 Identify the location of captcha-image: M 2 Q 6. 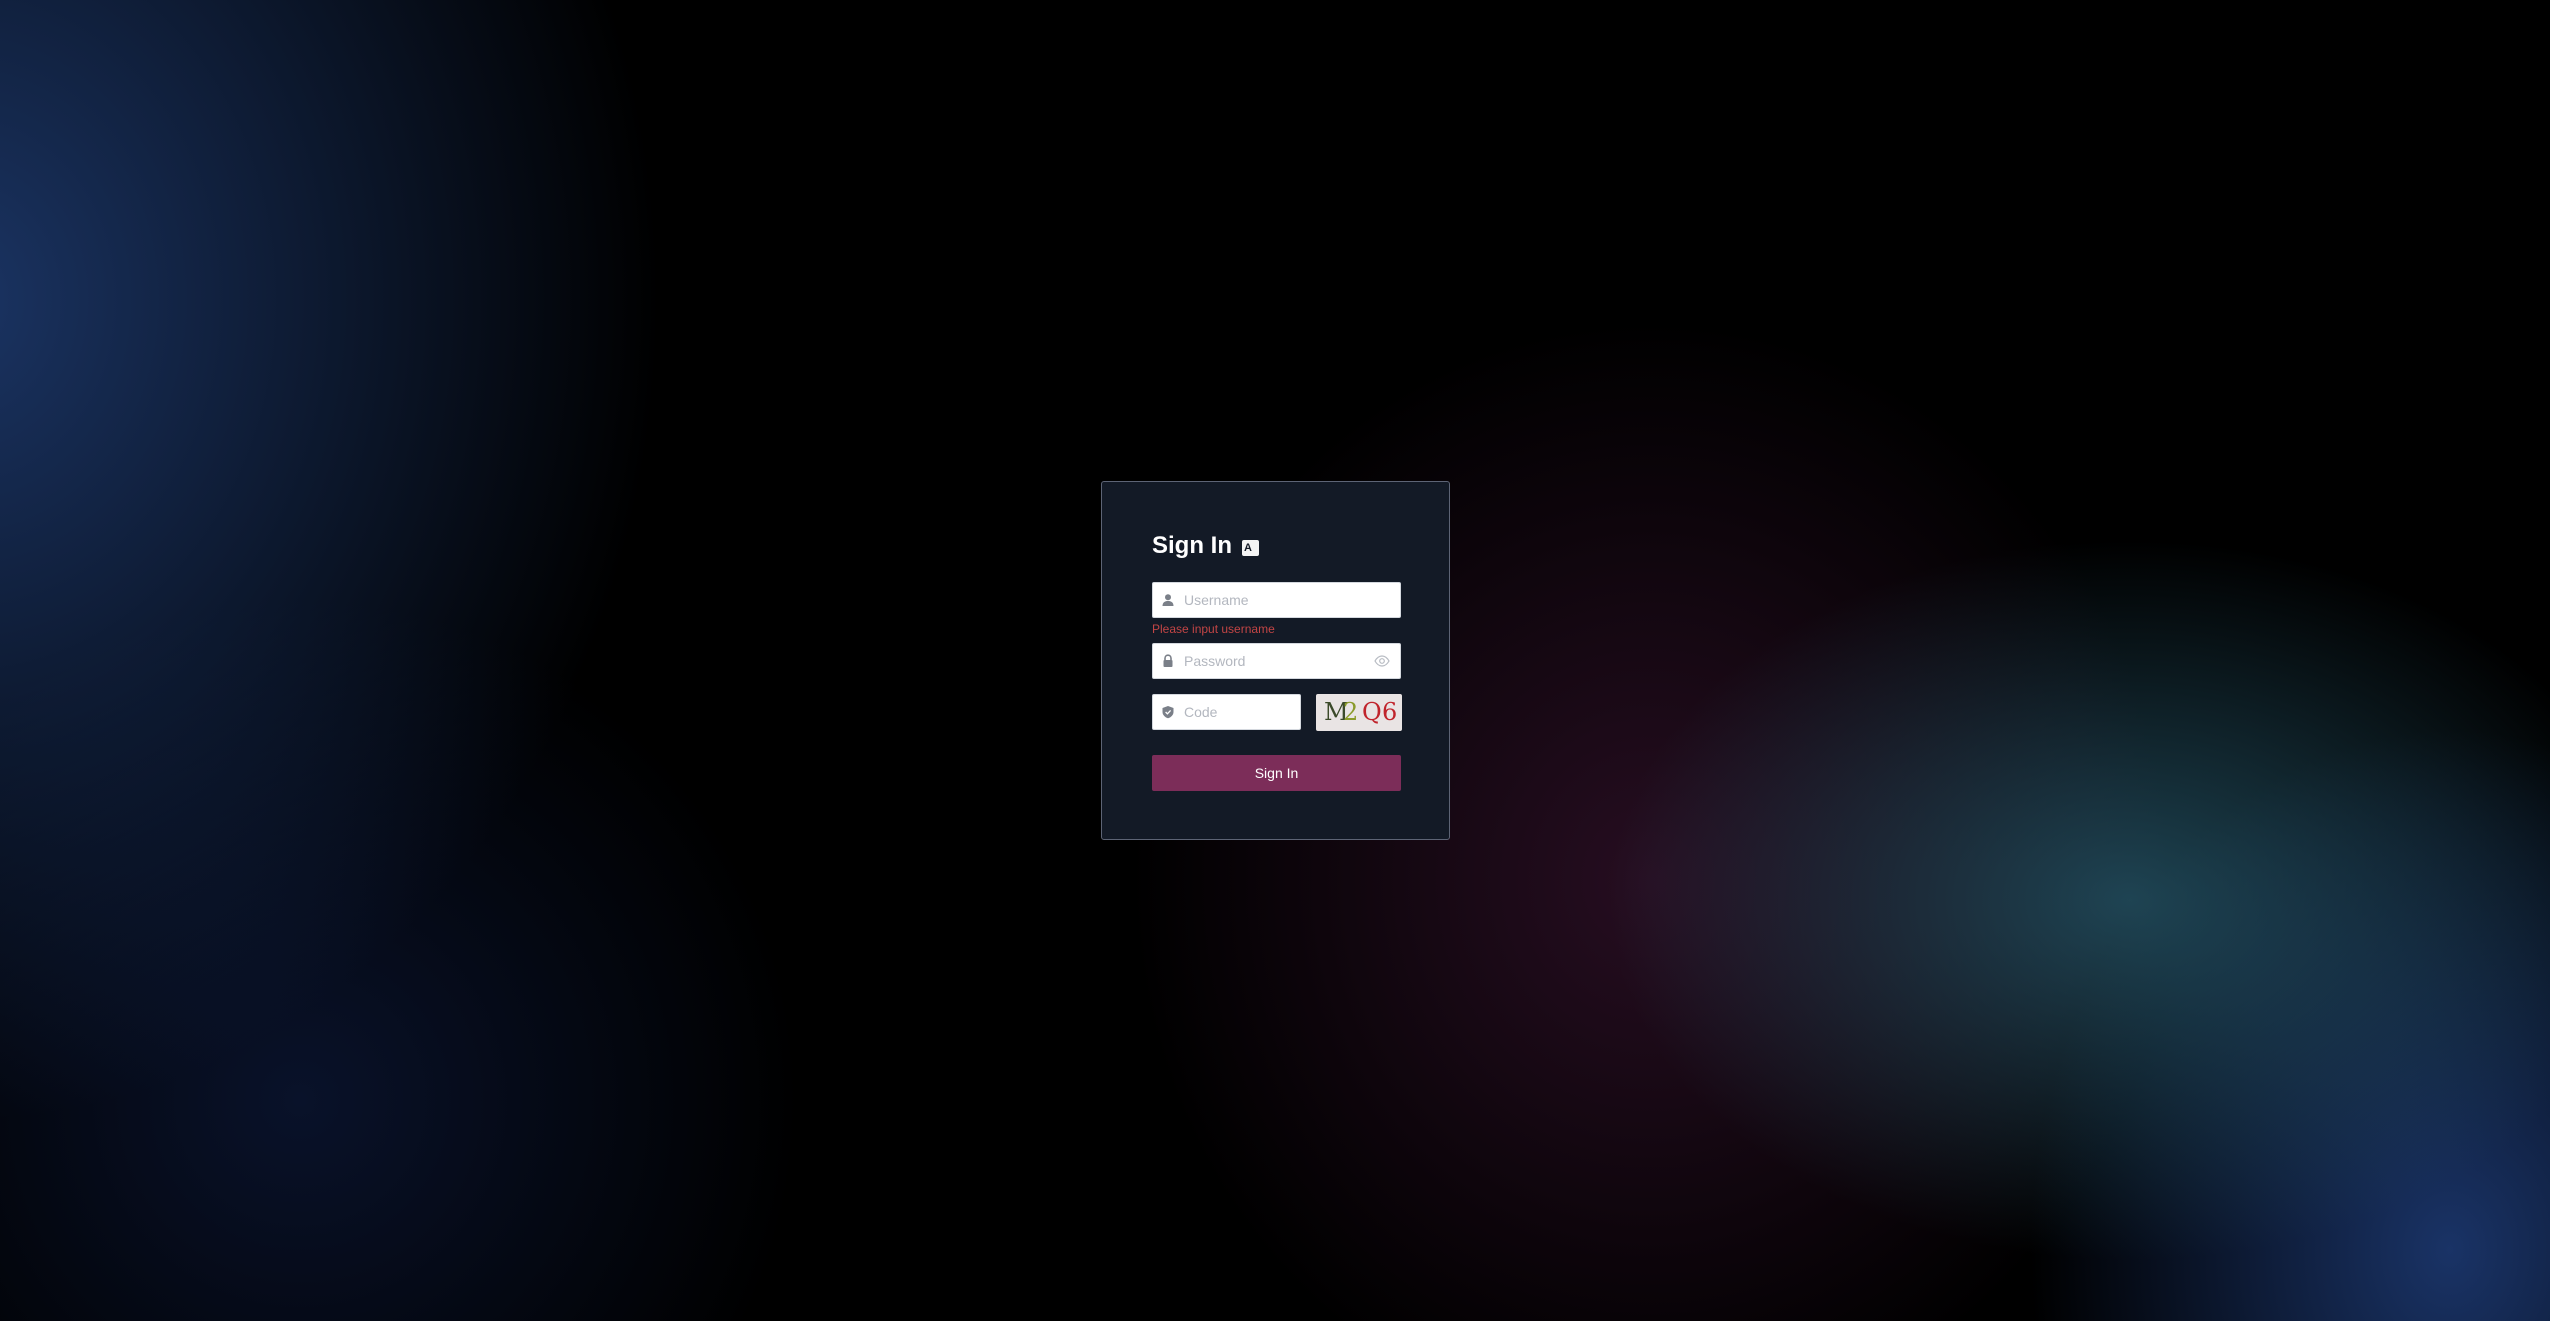
(1359, 712).